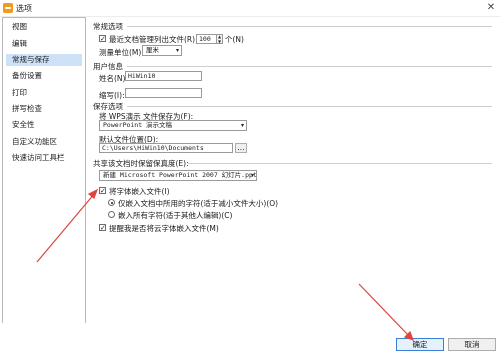 Image resolution: width=500 pixels, height=356 pixels. What do you see at coordinates (384, 310) in the screenshot?
I see `arrow-to-ok` at bounding box center [384, 310].